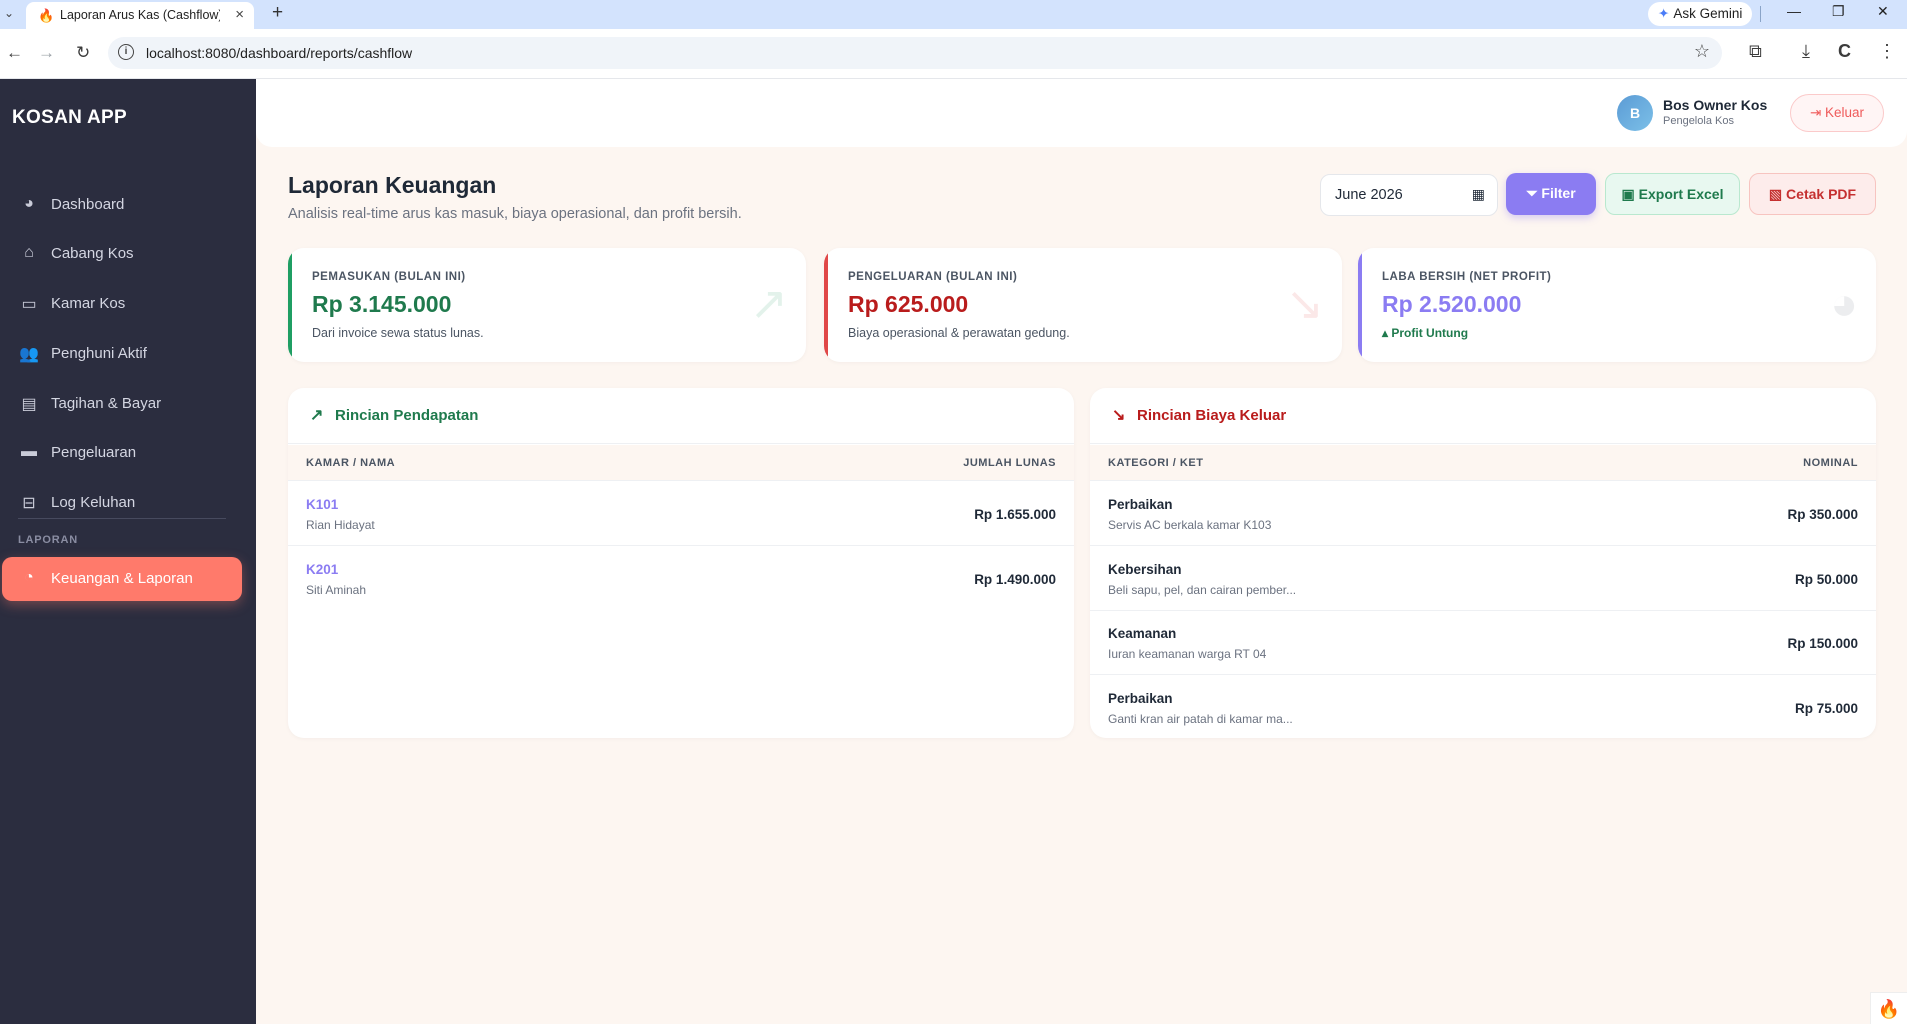 The image size is (1907, 1024). I want to click on amount: Rp 150.000, so click(1822, 643).